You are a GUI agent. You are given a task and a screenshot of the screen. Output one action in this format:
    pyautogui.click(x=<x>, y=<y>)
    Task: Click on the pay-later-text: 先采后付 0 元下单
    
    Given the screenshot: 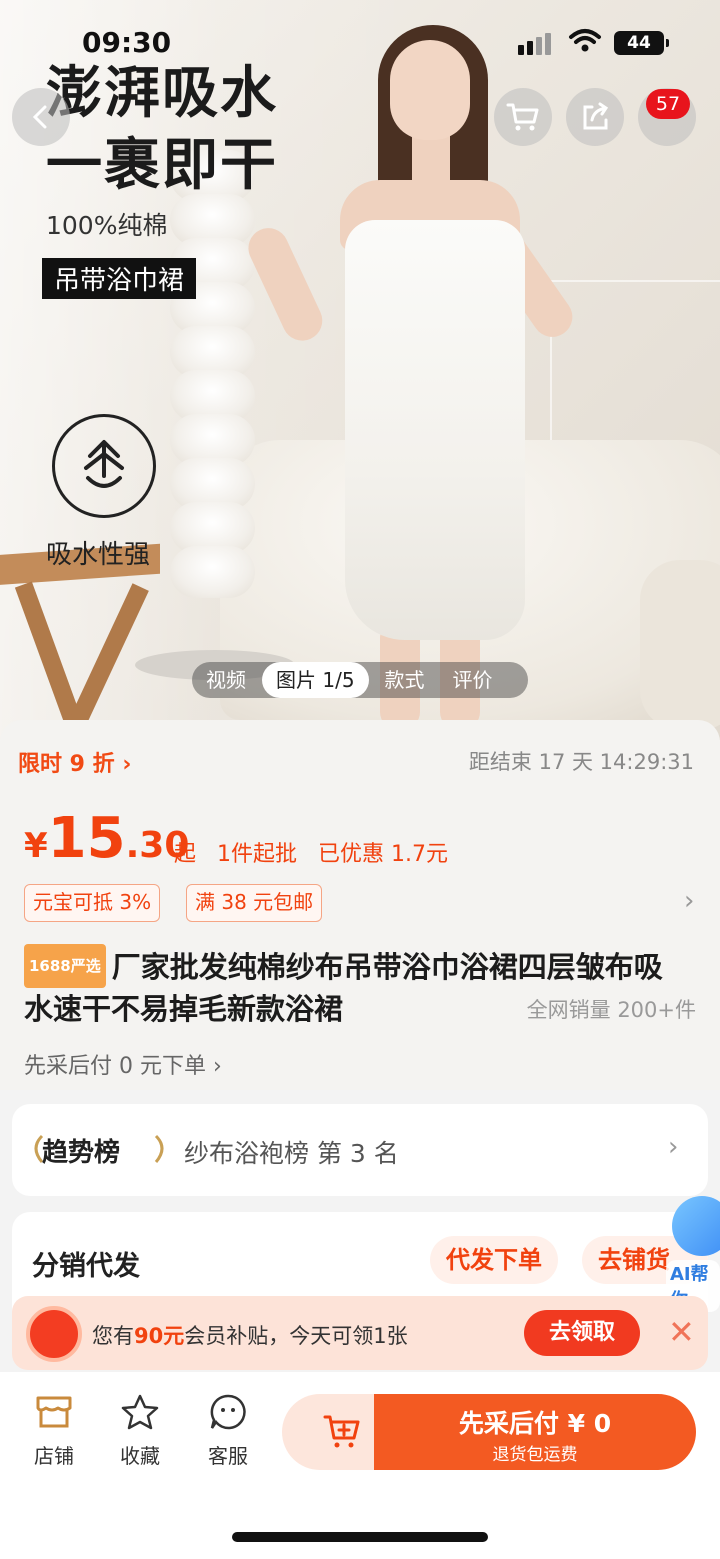 What is the action you would take?
    pyautogui.click(x=115, y=1066)
    